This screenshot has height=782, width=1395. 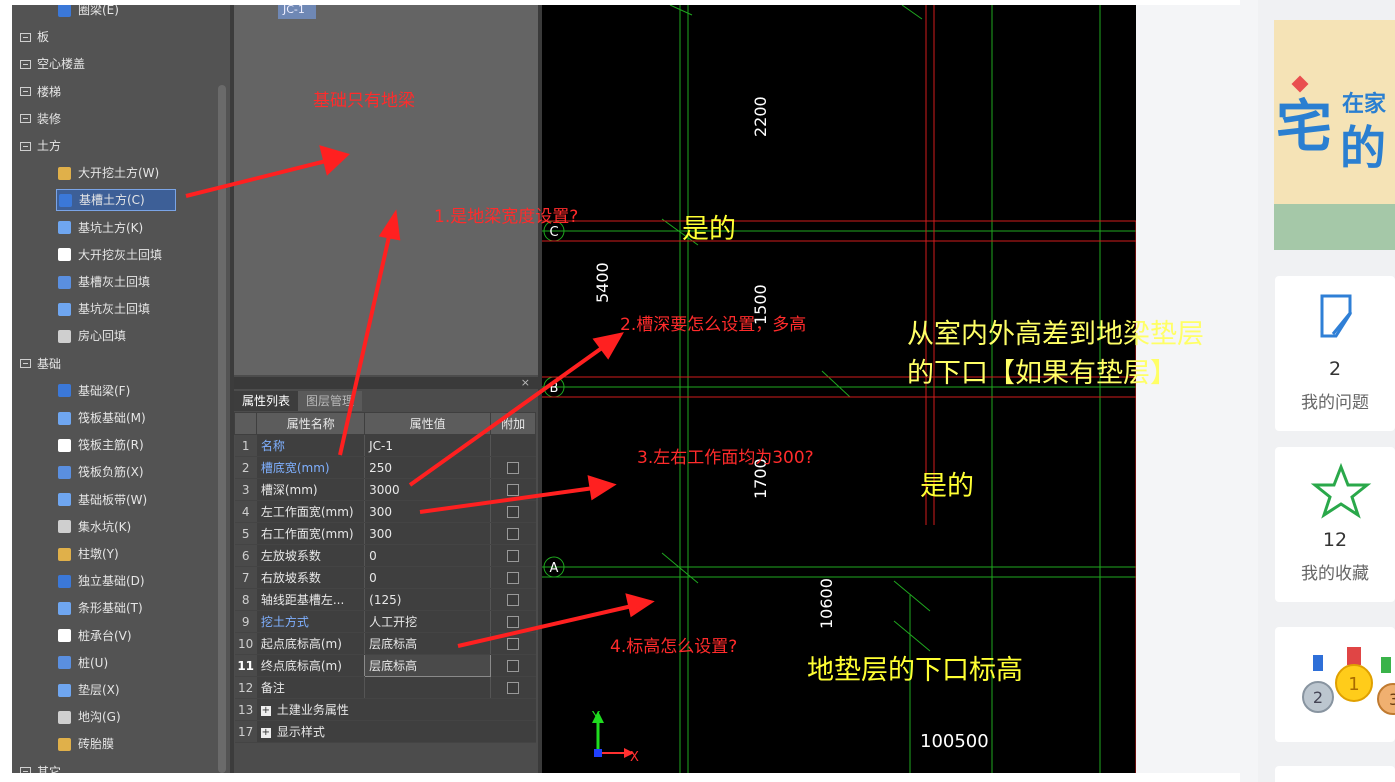 What do you see at coordinates (297, 12) in the screenshot?
I see `component-chip: JC-1` at bounding box center [297, 12].